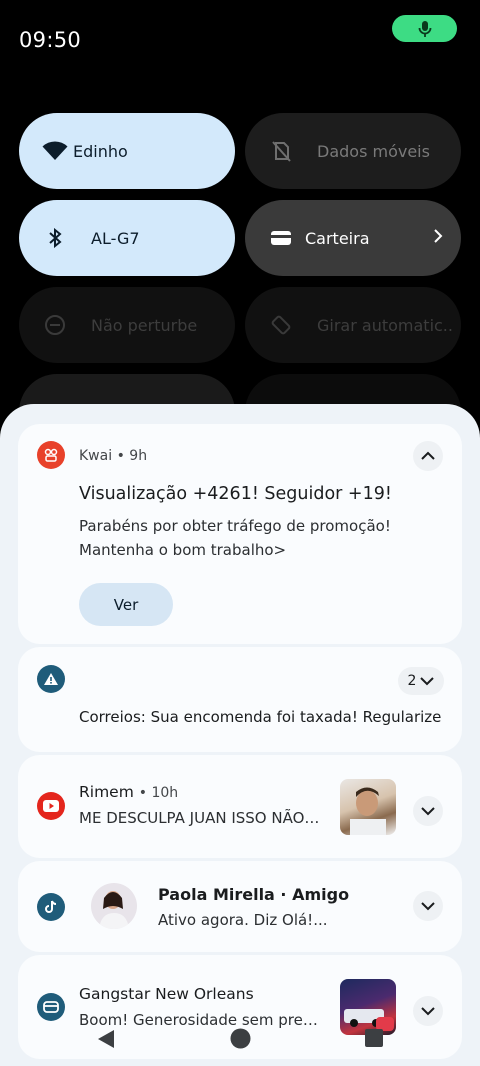  I want to click on gangstar-app-name: Gangstar New Orleans, so click(166, 994).